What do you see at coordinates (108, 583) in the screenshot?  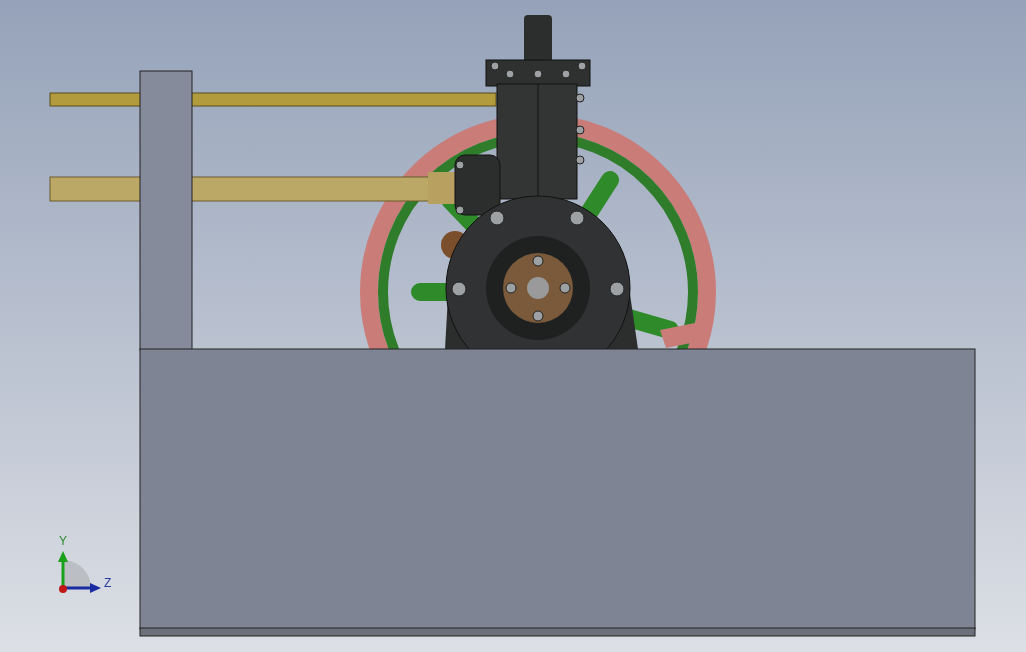 I see `axis-label: Z` at bounding box center [108, 583].